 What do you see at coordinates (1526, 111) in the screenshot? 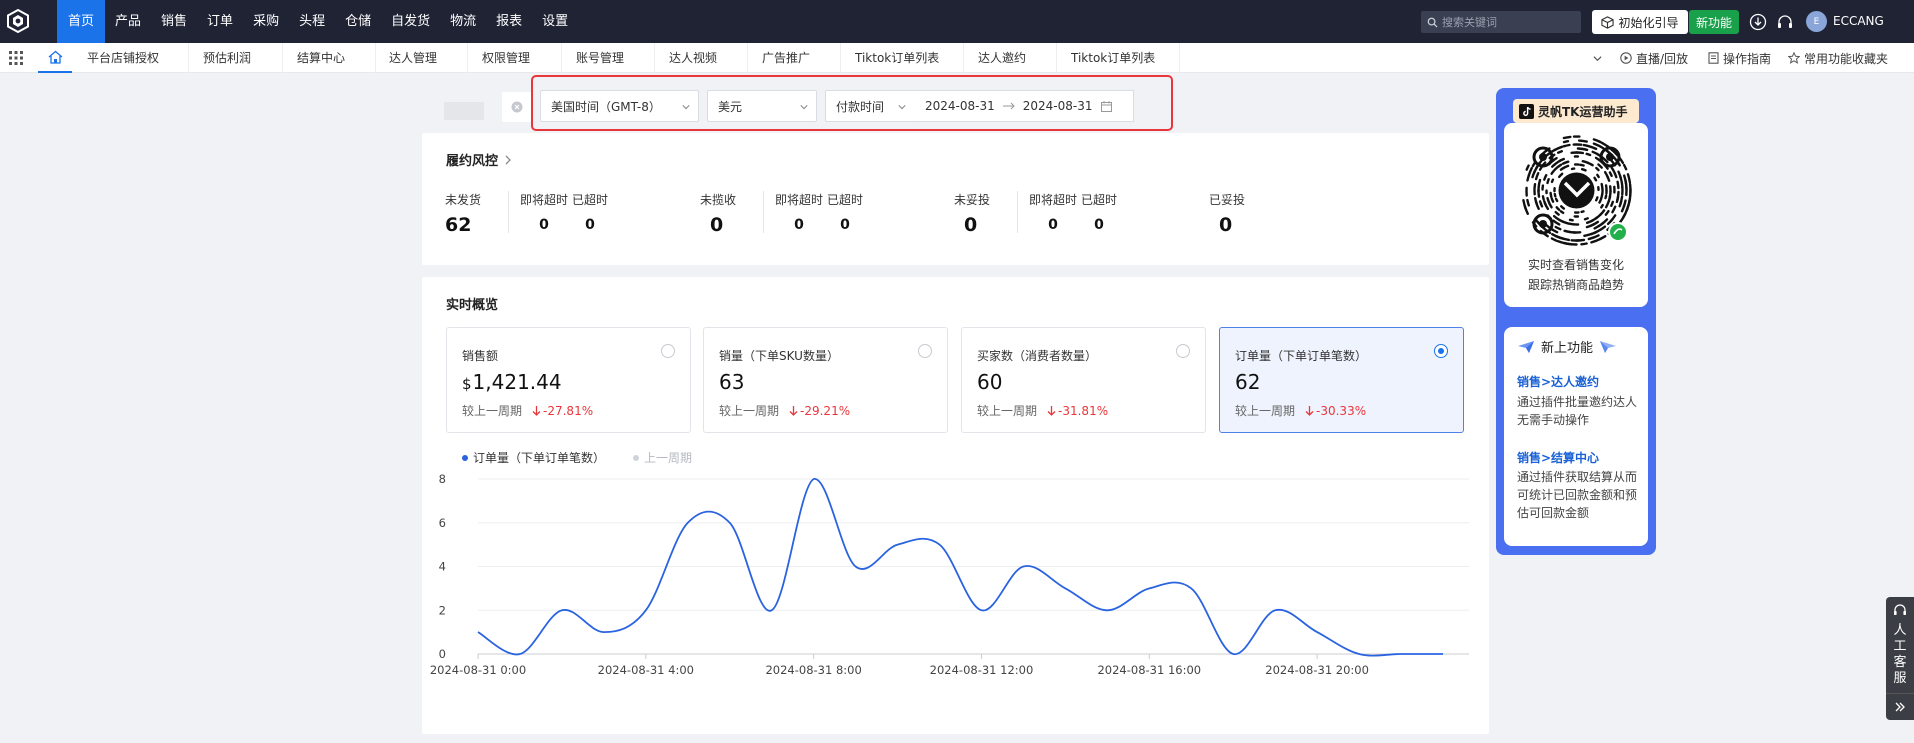
I see `tiktok-icon` at bounding box center [1526, 111].